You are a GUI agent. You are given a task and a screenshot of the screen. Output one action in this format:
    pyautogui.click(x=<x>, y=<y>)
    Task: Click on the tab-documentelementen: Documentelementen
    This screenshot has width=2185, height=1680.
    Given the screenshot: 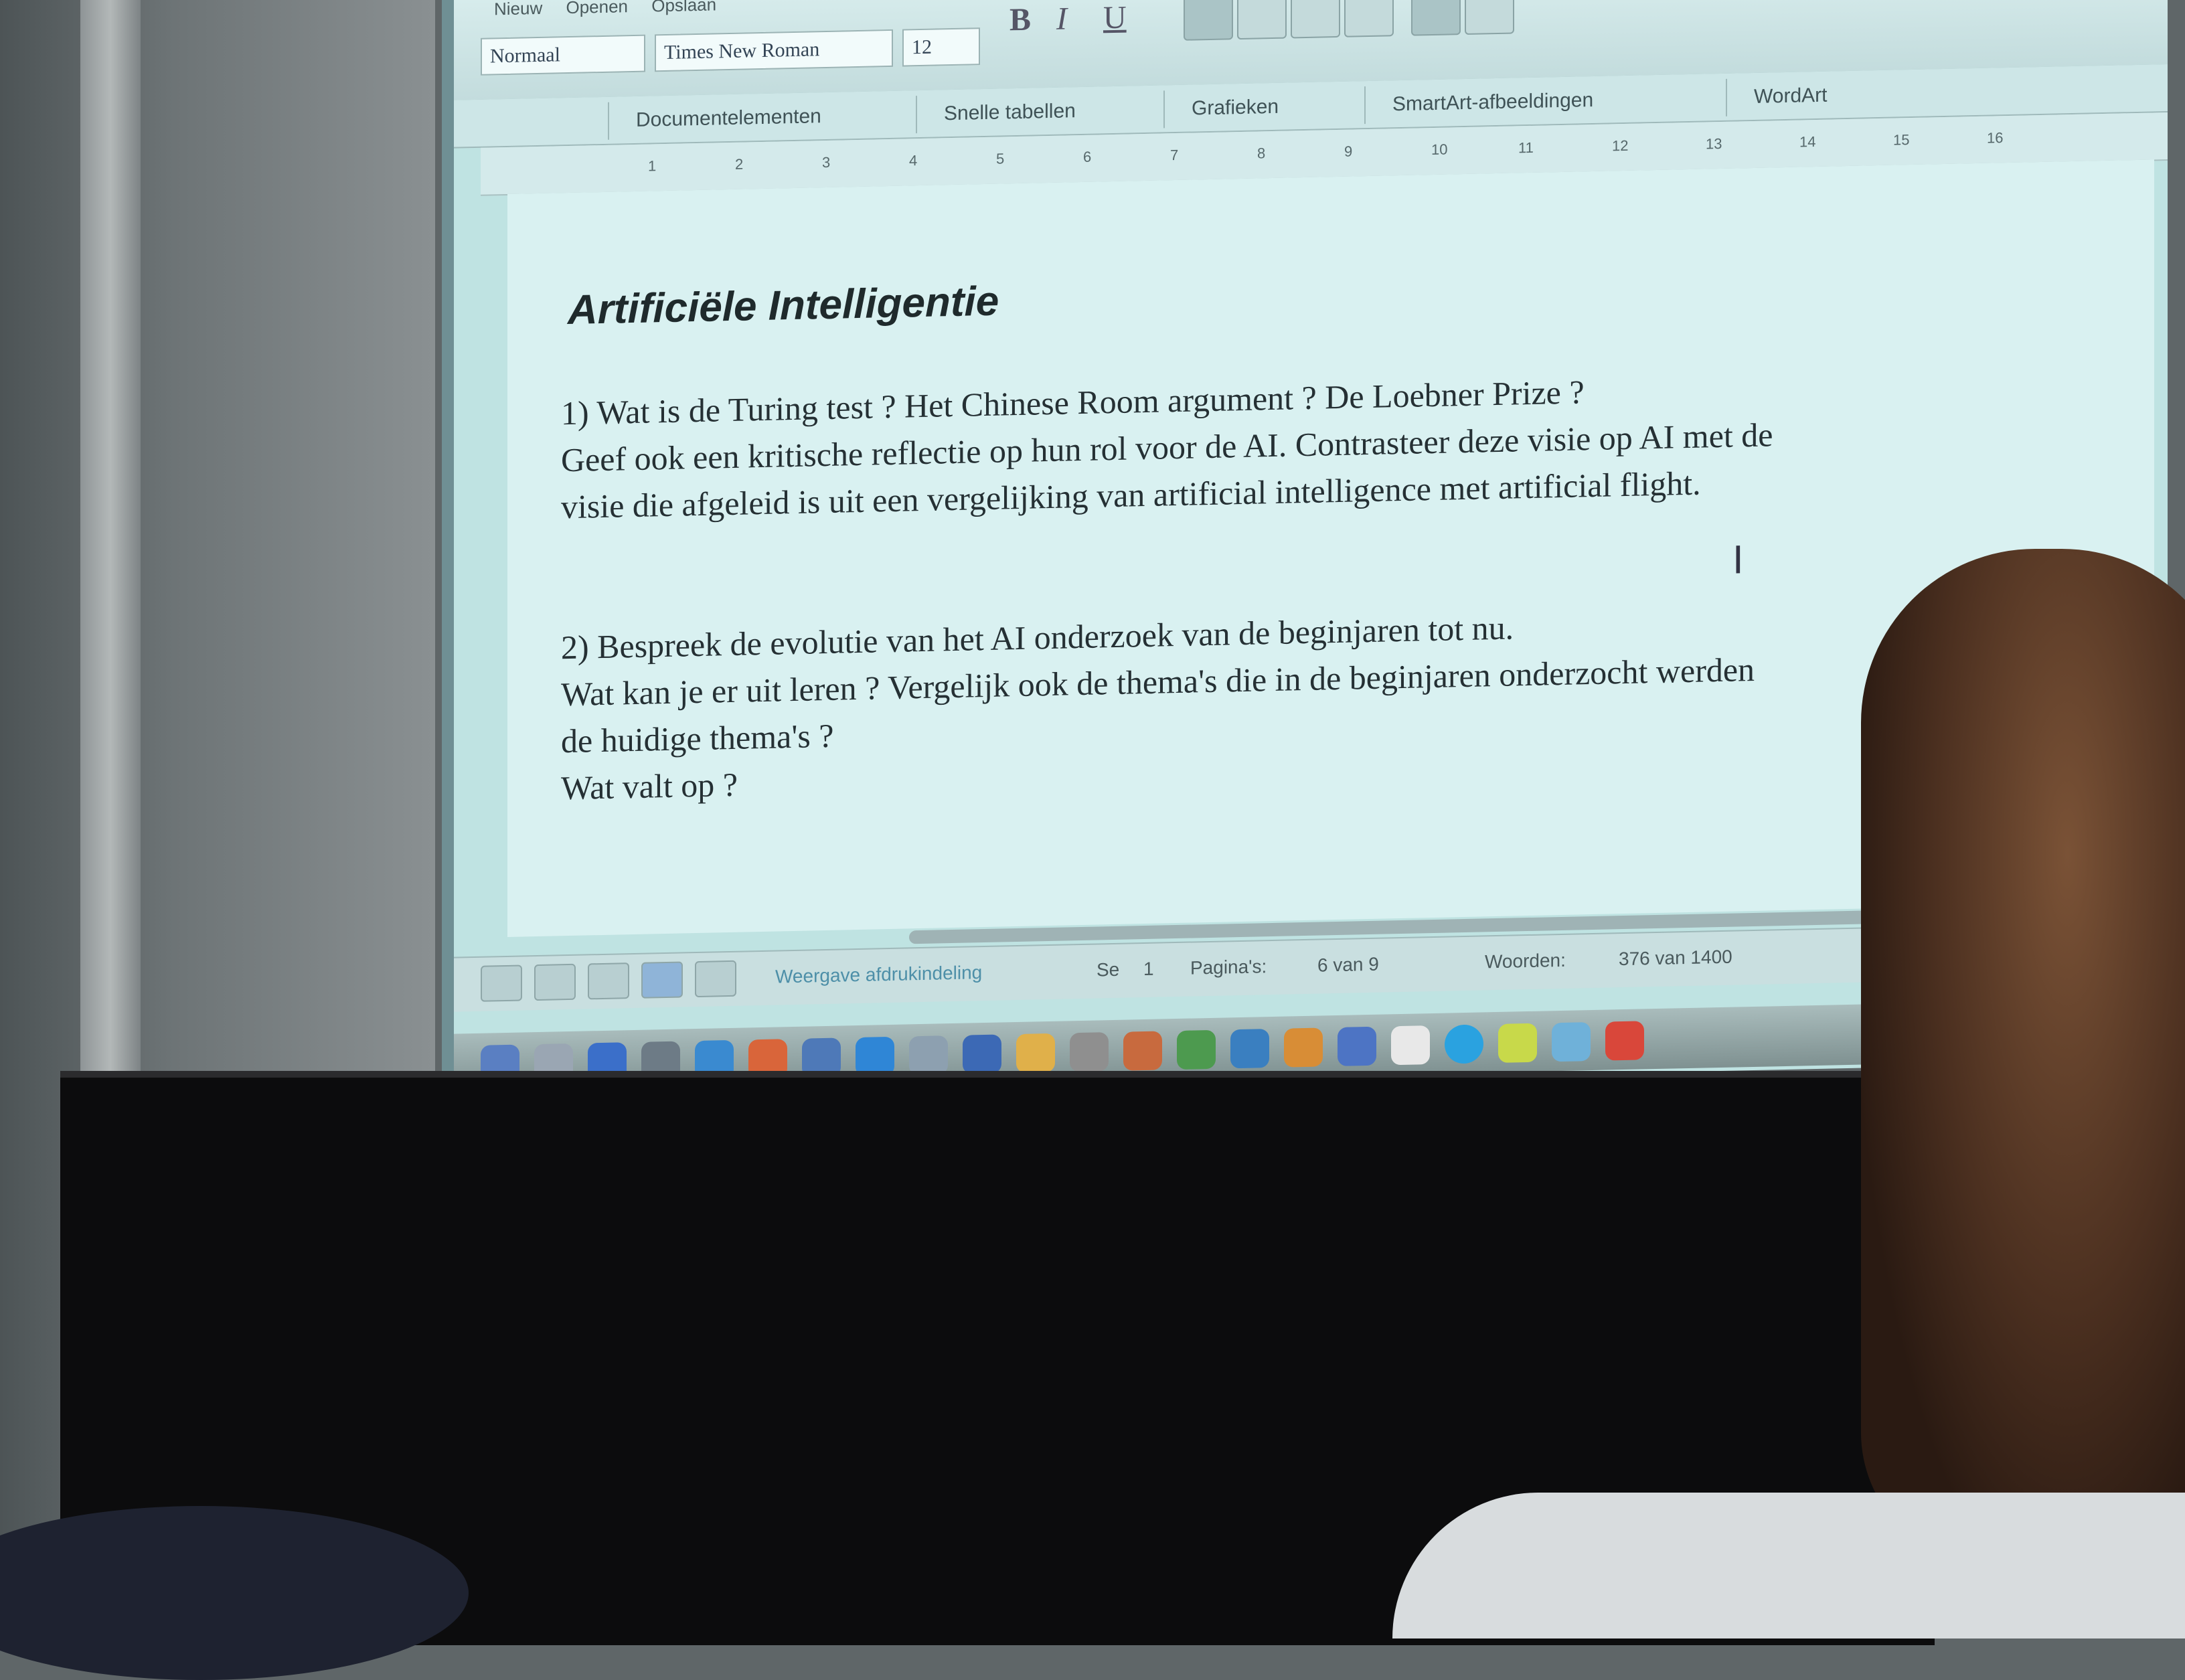 What is the action you would take?
    pyautogui.click(x=728, y=118)
    